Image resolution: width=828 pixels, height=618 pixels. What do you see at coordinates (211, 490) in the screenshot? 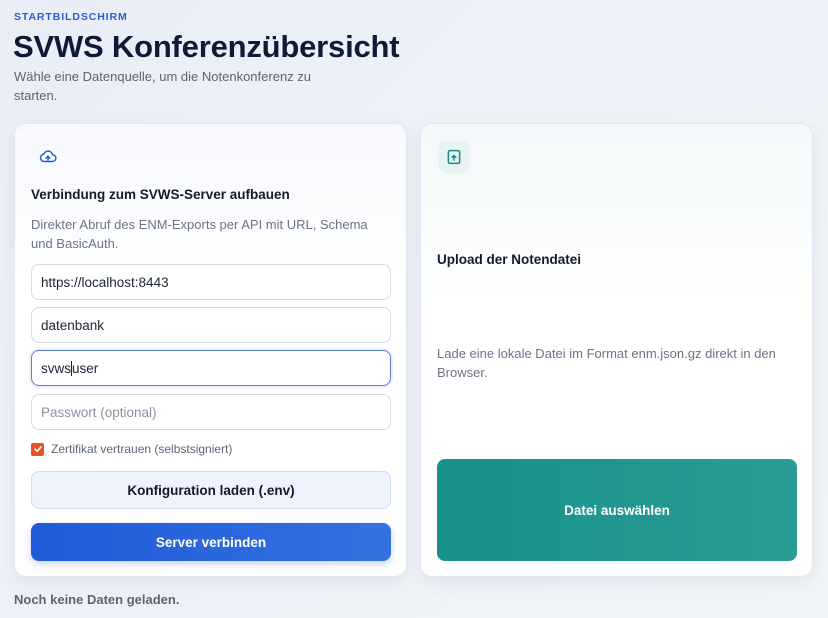
I see `load-config-button: Konfiguration laden (.env)` at bounding box center [211, 490].